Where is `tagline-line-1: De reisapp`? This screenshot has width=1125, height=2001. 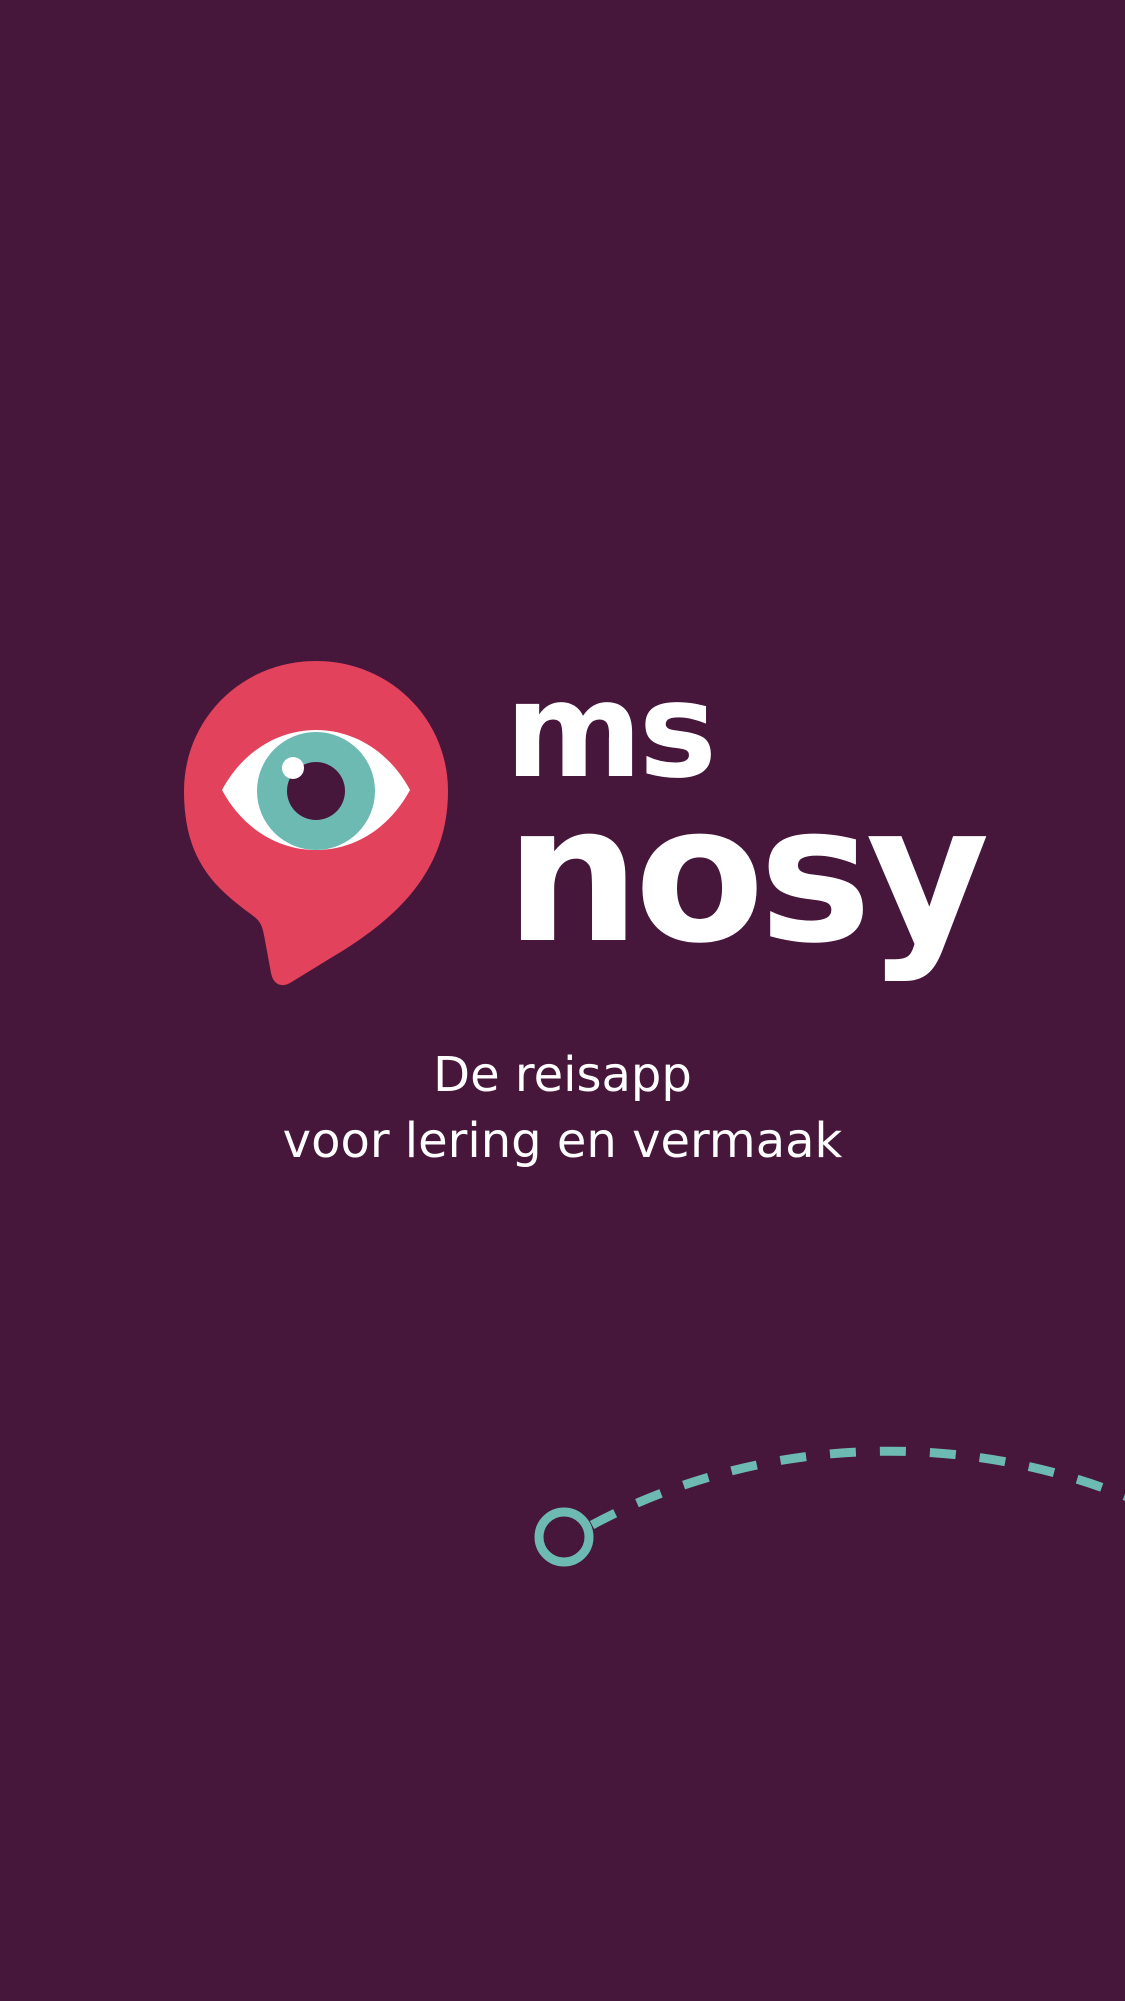
tagline-line-1: De reisapp is located at coordinates (562, 1075).